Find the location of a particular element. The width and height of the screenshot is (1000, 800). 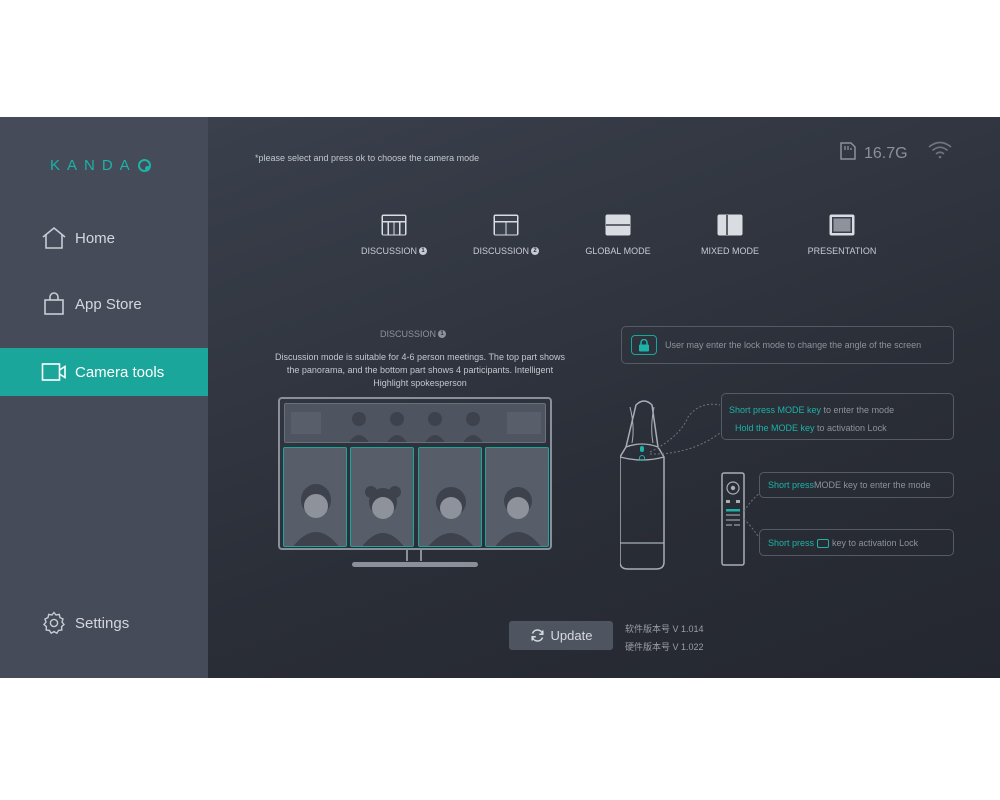

logo-text: KANDA is located at coordinates (93, 165).